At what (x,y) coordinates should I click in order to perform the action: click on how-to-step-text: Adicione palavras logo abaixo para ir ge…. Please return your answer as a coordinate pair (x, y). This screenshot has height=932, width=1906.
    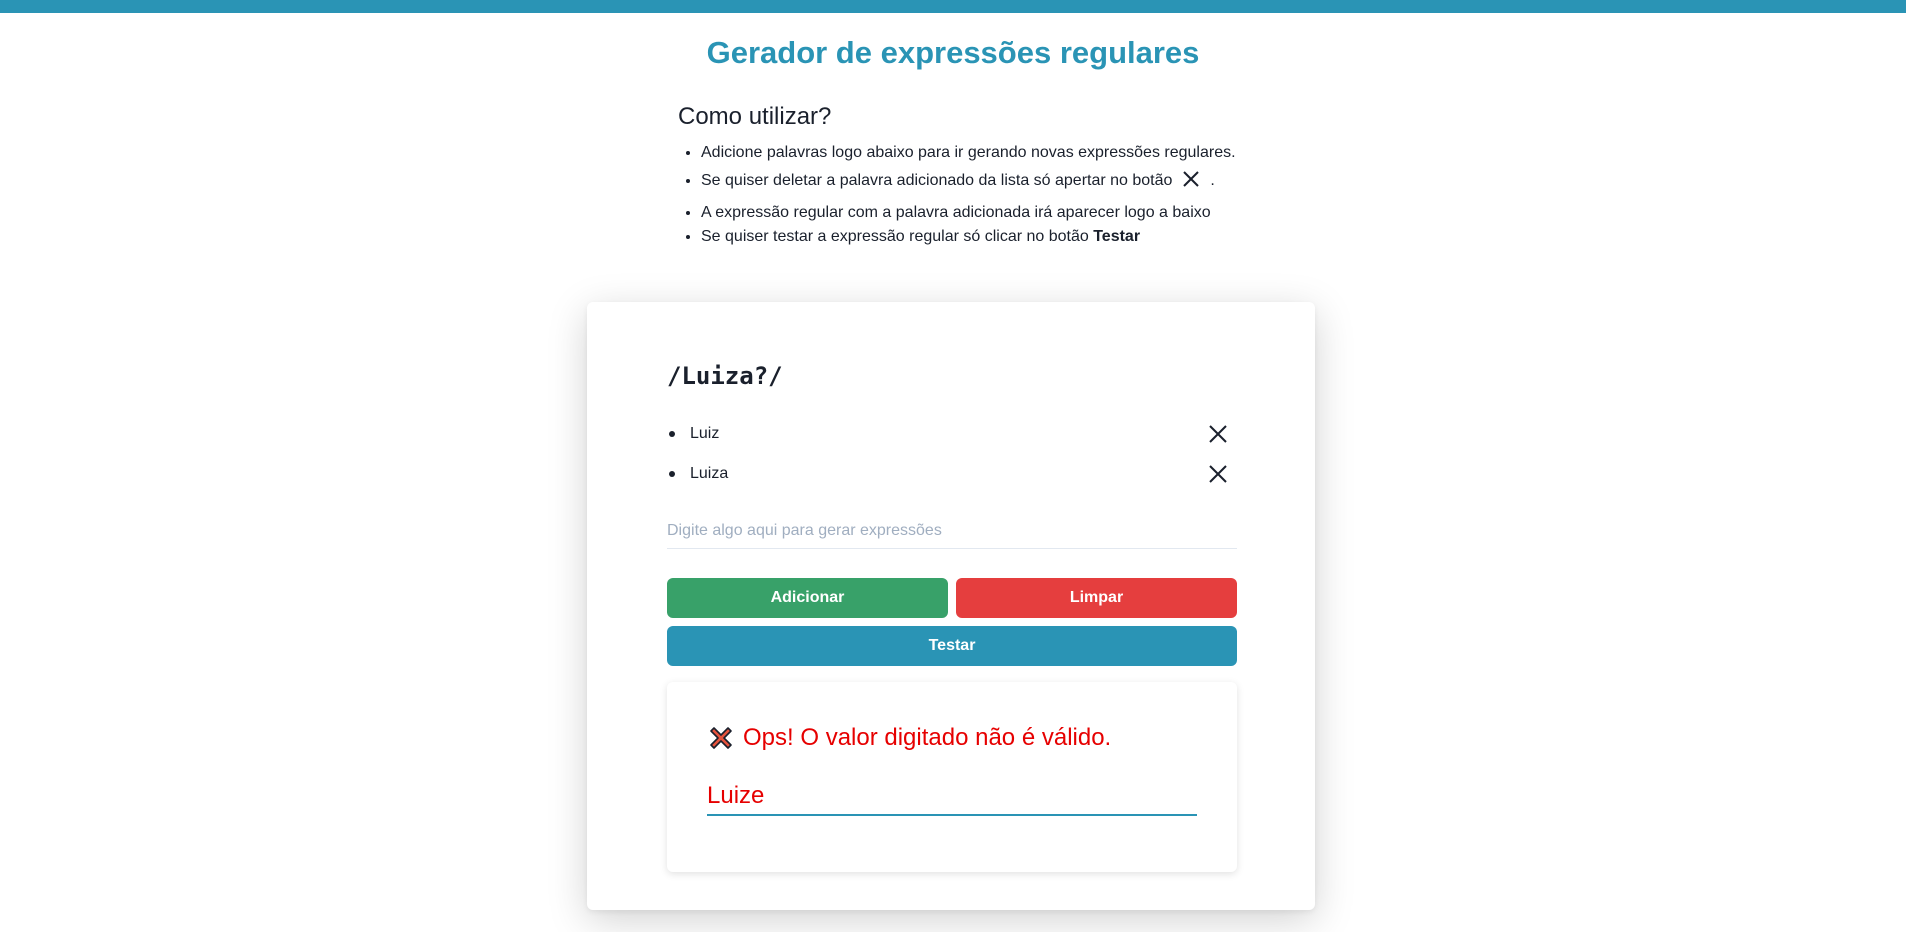
    Looking at the image, I should click on (968, 152).